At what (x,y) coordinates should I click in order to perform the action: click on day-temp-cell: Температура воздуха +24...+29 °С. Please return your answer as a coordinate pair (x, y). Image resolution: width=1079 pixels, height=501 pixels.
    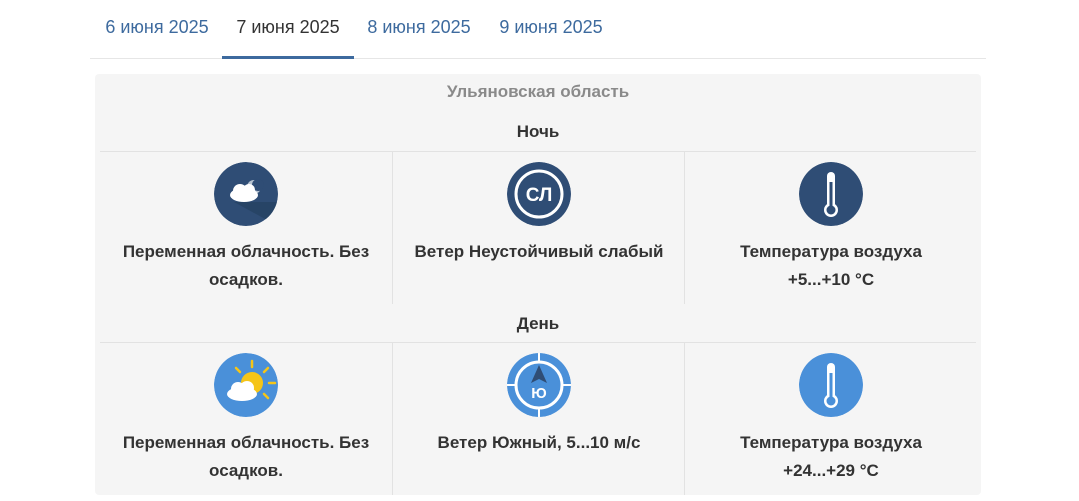
    Looking at the image, I should click on (830, 419).